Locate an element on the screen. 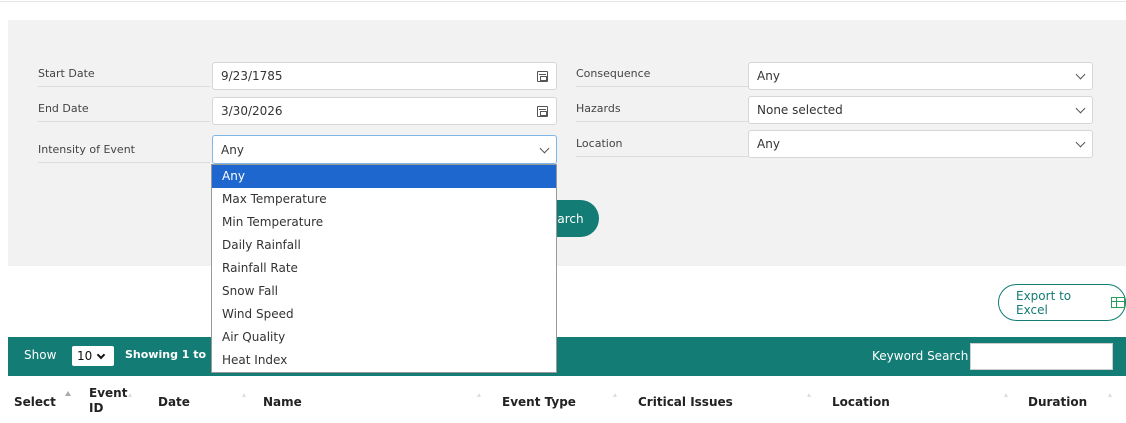 This screenshot has width=1126, height=423. export-label: Export to Excel is located at coordinates (1044, 302).